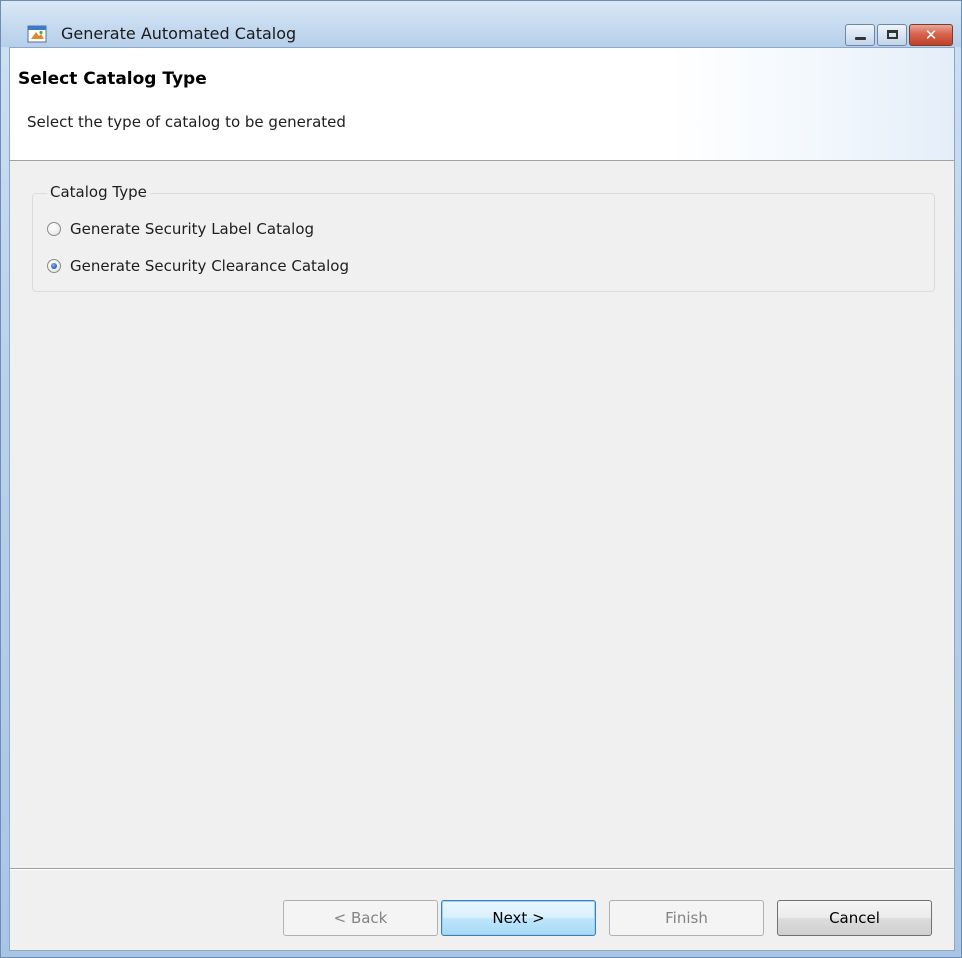 This screenshot has width=962, height=958. Describe the element at coordinates (854, 918) in the screenshot. I see `cancel-button: Cancel` at that location.